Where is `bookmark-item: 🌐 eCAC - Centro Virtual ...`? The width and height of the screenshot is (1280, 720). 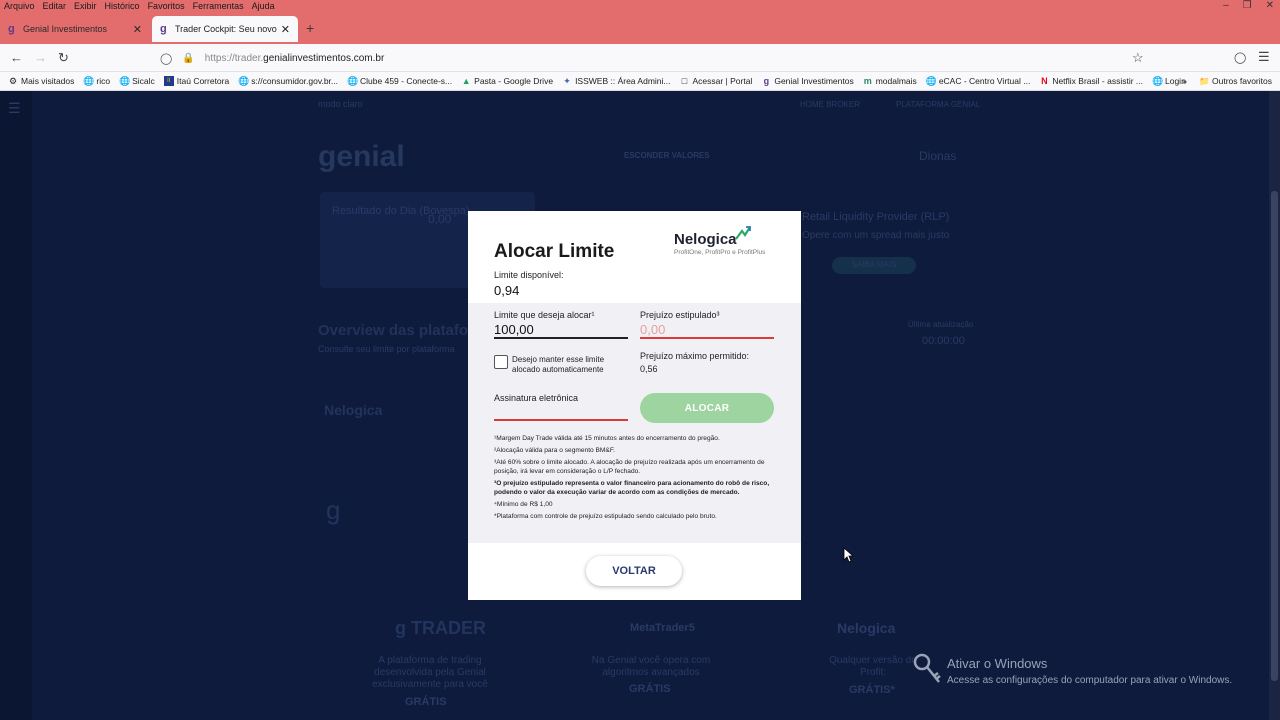 bookmark-item: 🌐 eCAC - Centro Virtual ... is located at coordinates (978, 81).